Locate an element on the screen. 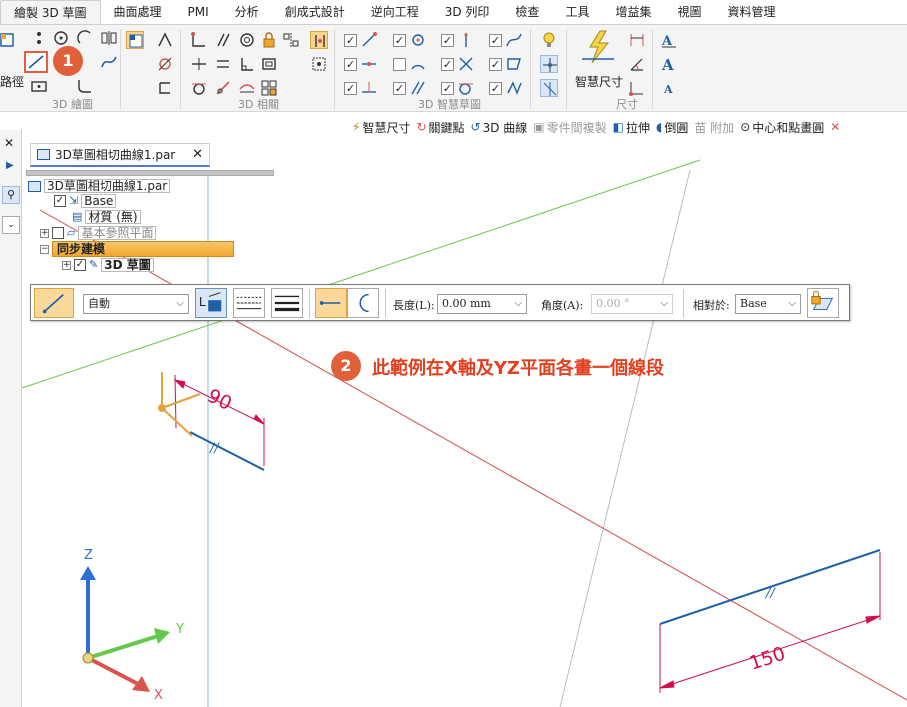 The image size is (907, 707). axis-x-label: X is located at coordinates (158, 695).